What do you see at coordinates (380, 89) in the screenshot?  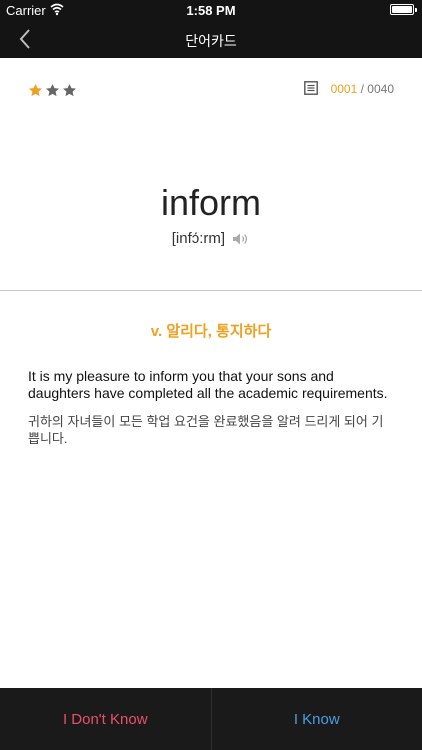 I see `total-card-count: 0040` at bounding box center [380, 89].